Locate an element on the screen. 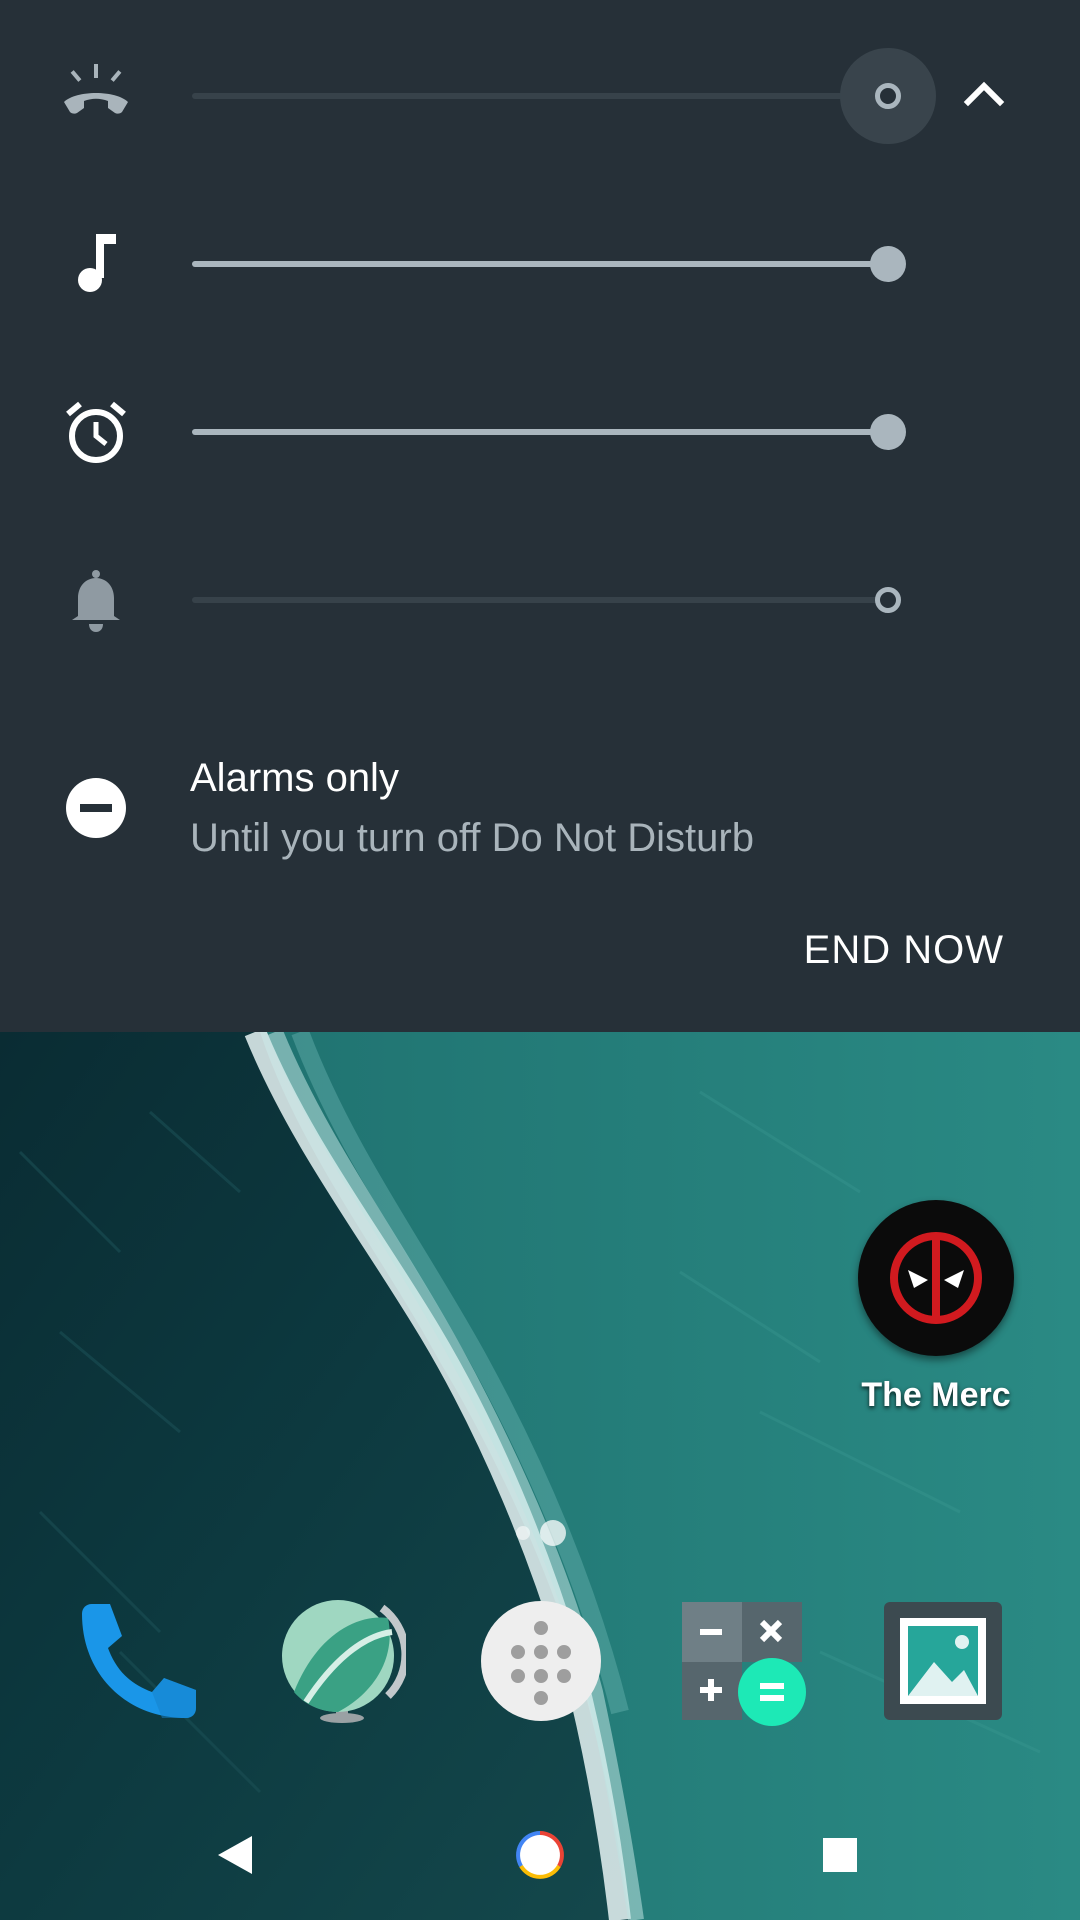 The width and height of the screenshot is (1080, 1920). phone-icon is located at coordinates (137, 1661).